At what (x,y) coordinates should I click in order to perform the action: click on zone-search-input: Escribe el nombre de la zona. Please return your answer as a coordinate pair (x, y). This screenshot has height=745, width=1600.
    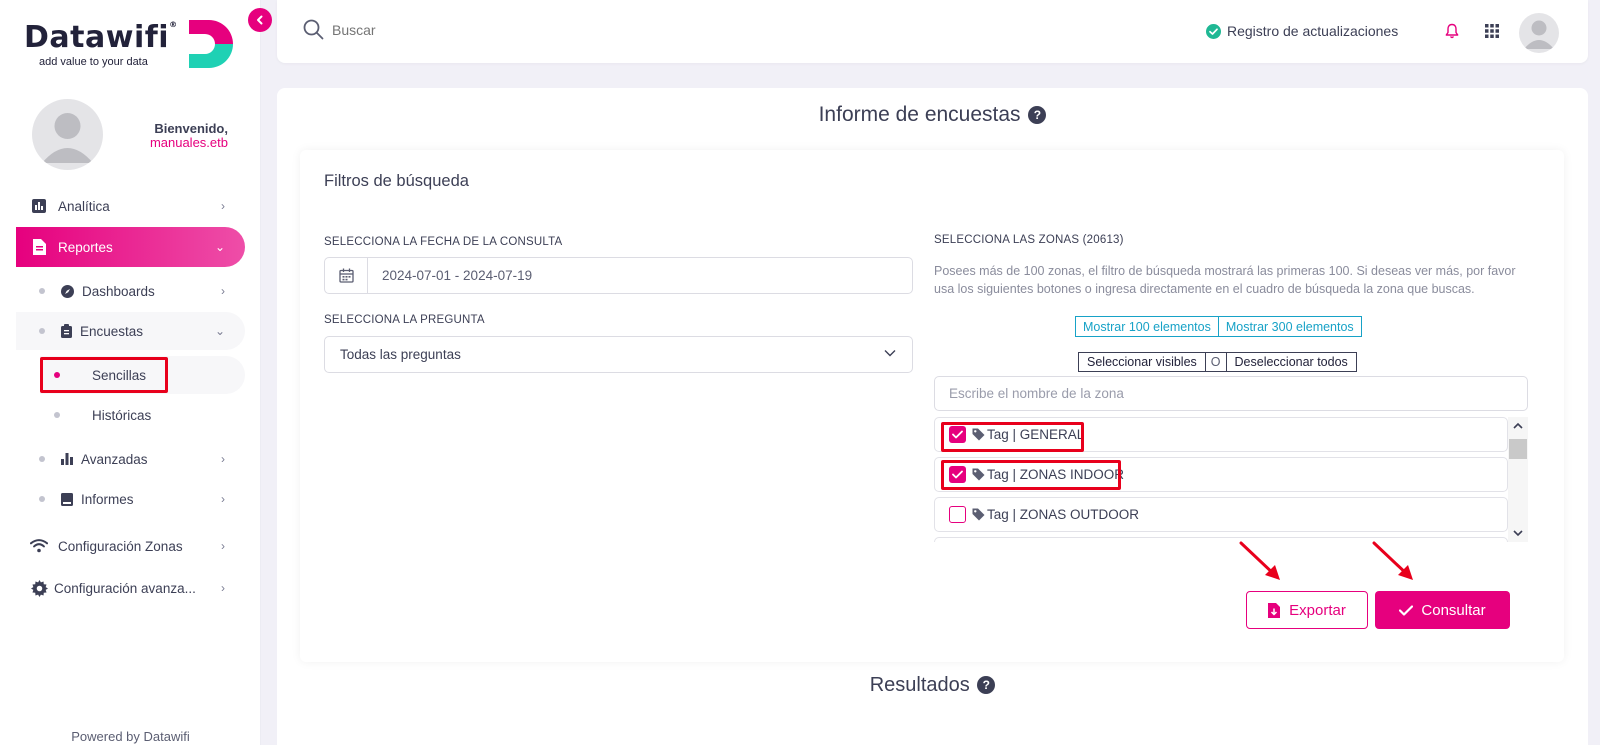
    Looking at the image, I should click on (1231, 393).